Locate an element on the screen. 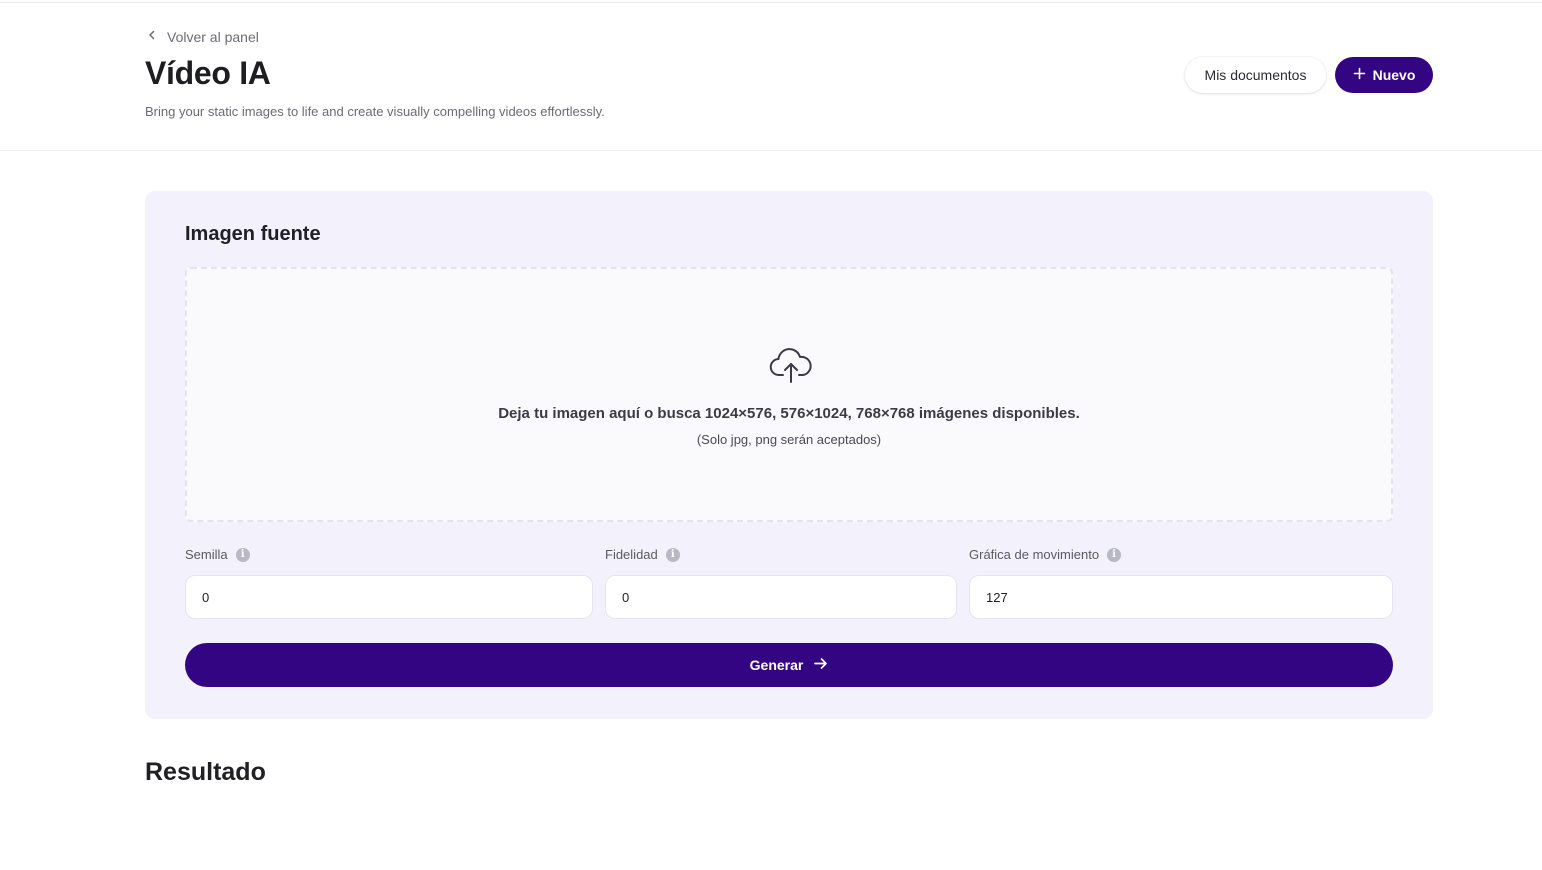 The height and width of the screenshot is (870, 1542). dropzone-file-types: (Solo jpg, png serán aceptados) is located at coordinates (789, 439).